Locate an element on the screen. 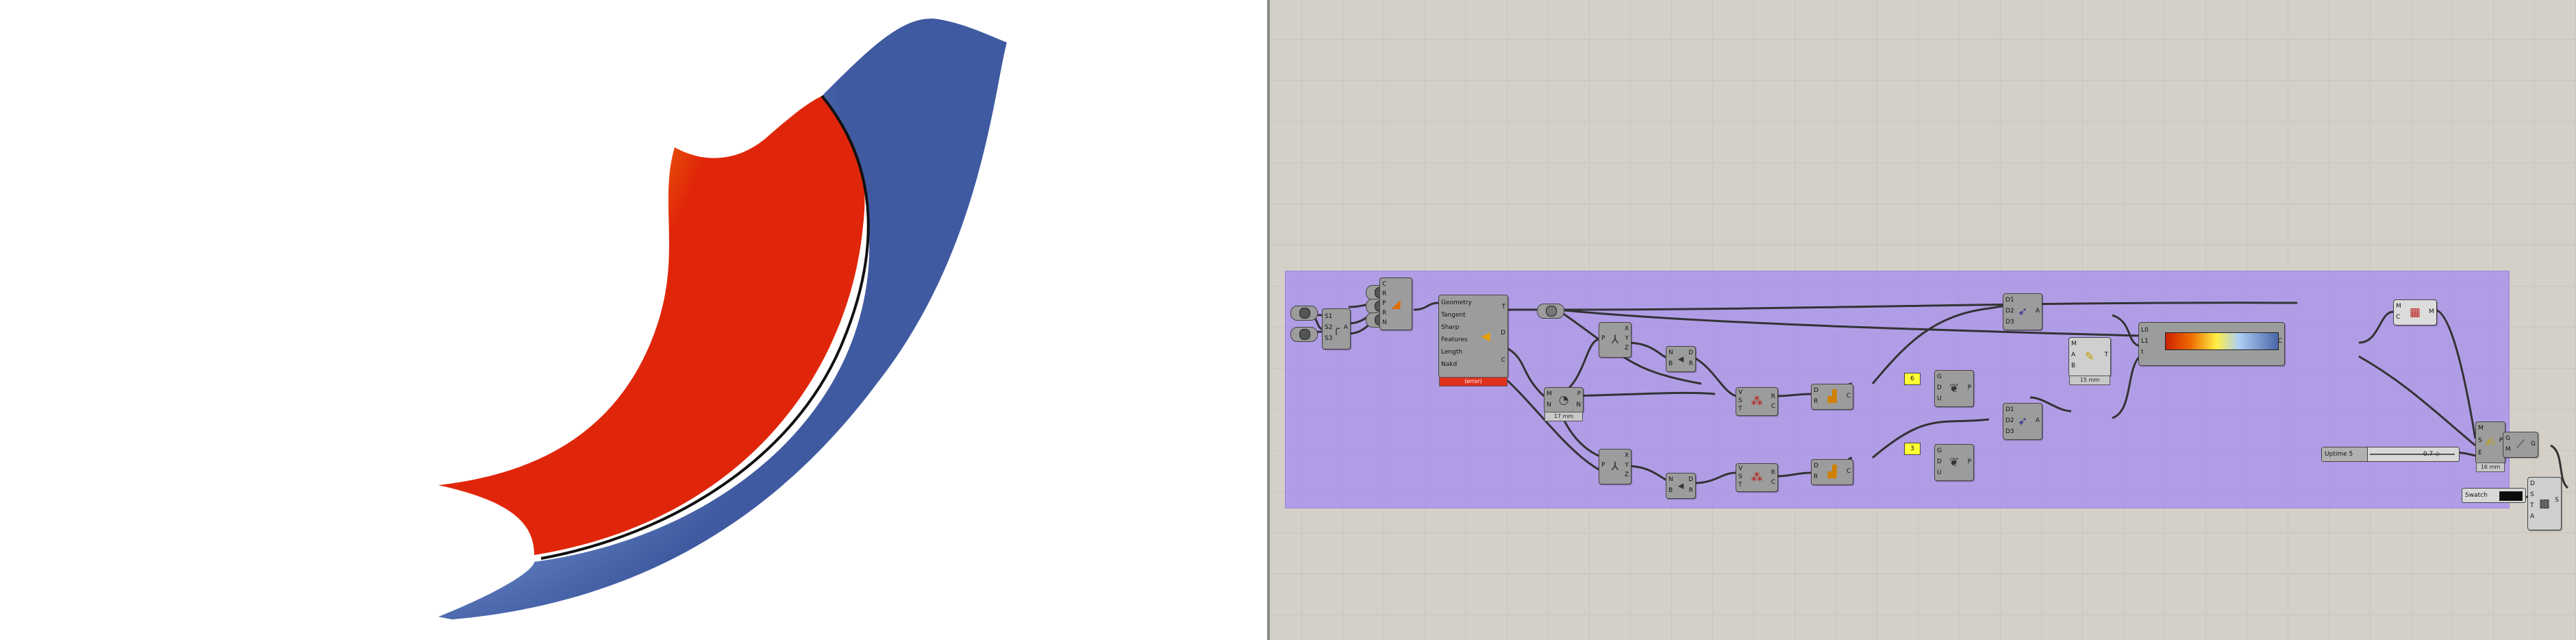  swatch-chip is located at coordinates (2511, 496).